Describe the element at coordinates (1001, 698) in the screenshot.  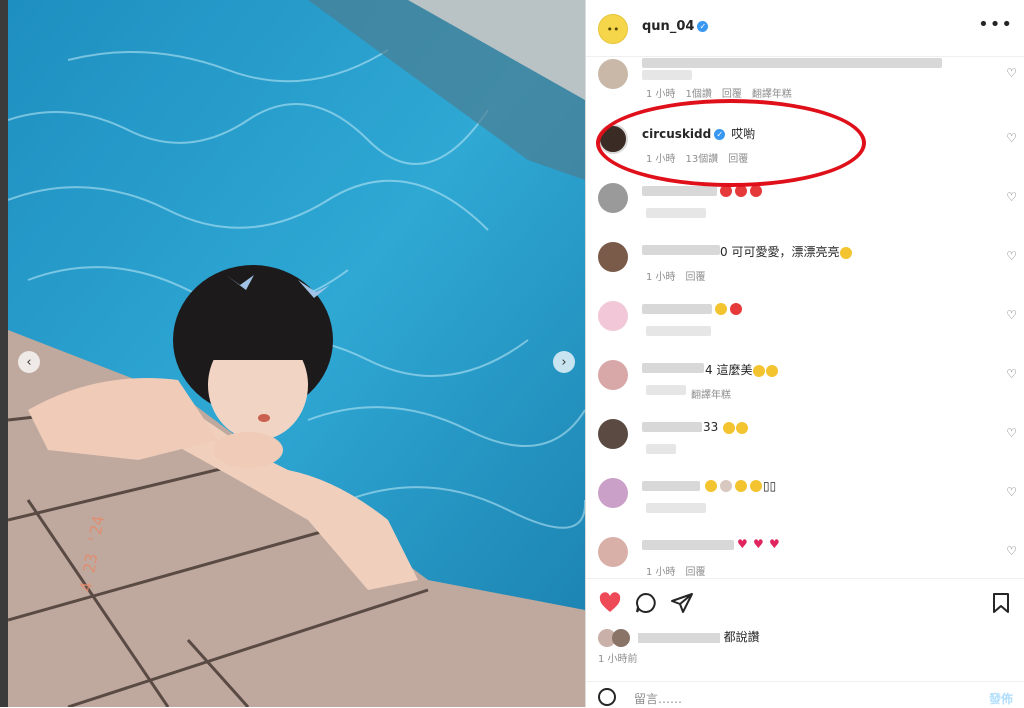
I see `post-button: 發佈` at that location.